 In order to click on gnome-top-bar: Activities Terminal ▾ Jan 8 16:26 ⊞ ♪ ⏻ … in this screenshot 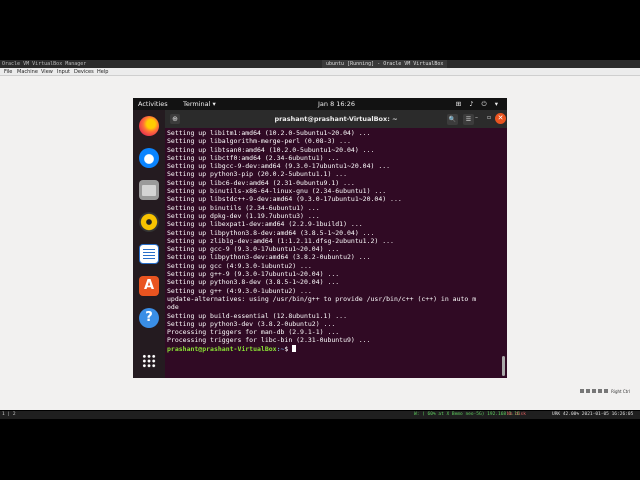, I will do `click(320, 104)`.